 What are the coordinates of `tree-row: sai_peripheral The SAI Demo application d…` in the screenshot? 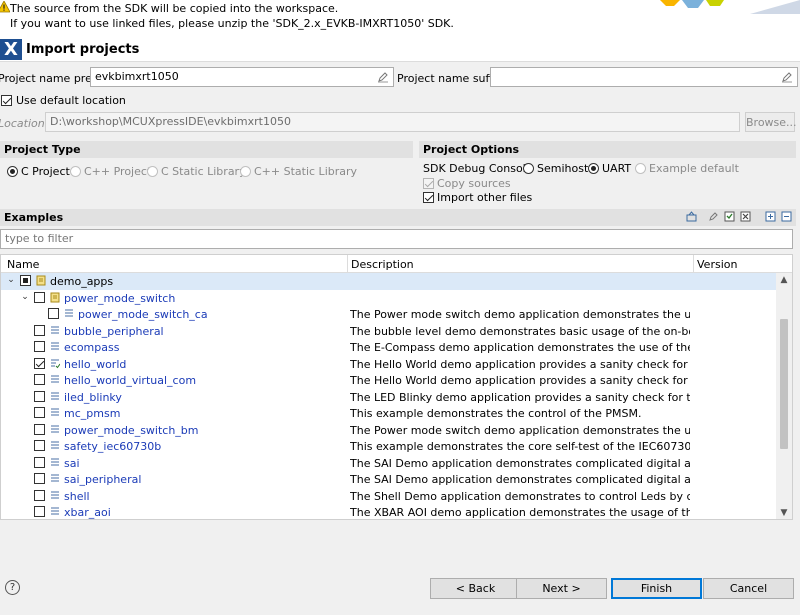 It's located at (389, 479).